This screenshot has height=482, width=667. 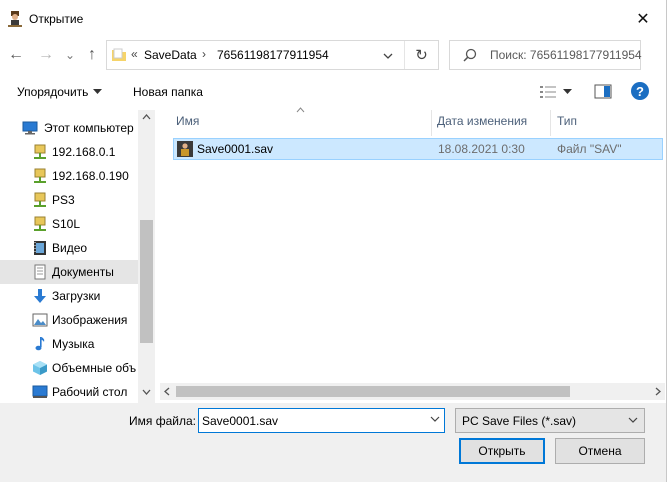 I want to click on sidebar-item-video: Видео, so click(x=69, y=248).